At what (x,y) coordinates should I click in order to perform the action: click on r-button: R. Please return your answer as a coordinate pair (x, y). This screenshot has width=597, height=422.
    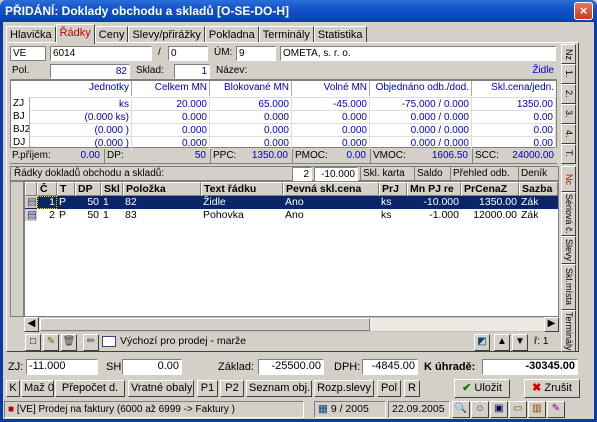
    Looking at the image, I should click on (412, 388).